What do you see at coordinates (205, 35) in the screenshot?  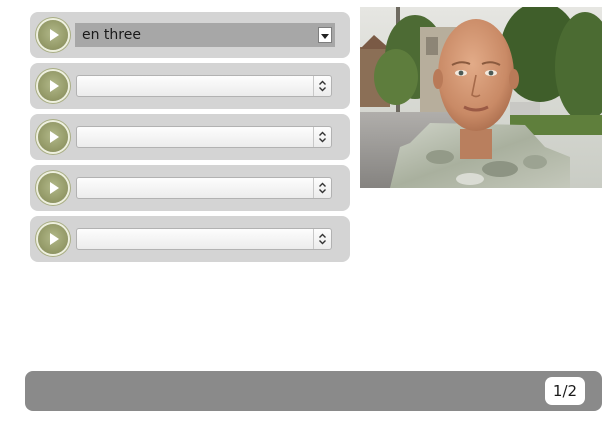 I see `answer-dropdown: en three` at bounding box center [205, 35].